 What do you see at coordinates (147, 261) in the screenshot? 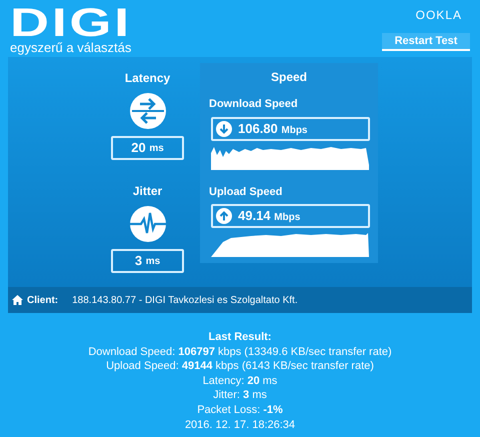
I see `metric-value: 3 ms` at bounding box center [147, 261].